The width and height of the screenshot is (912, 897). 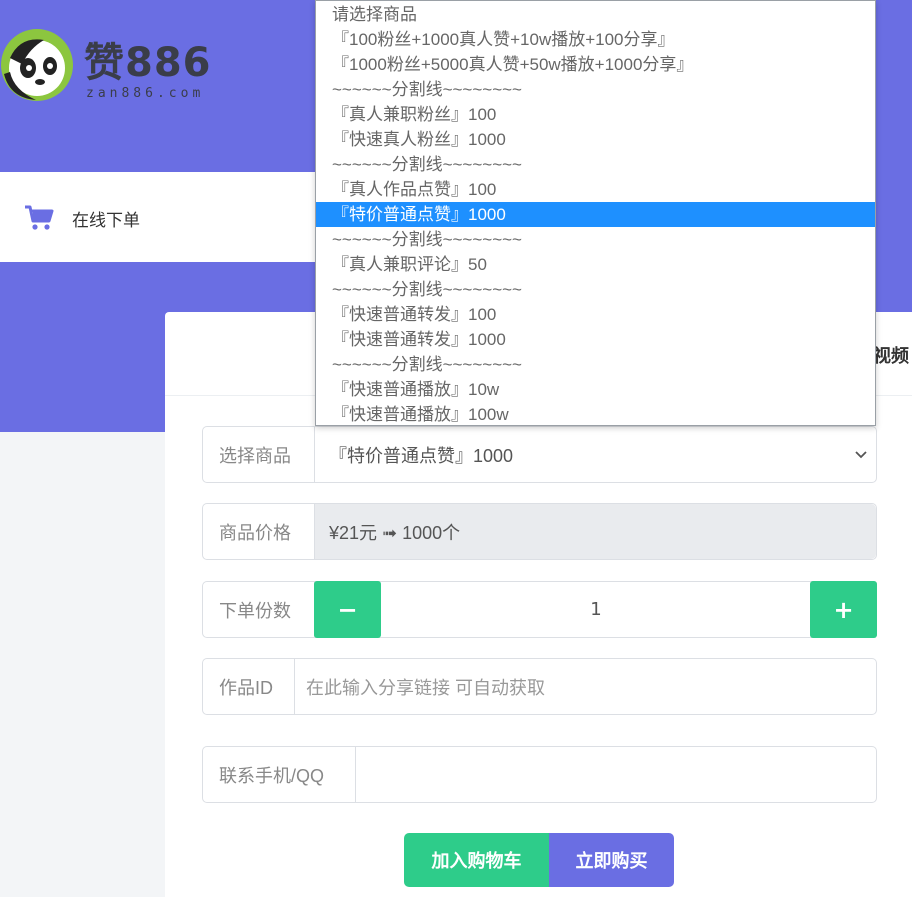 I want to click on brand-name: 赞886, so click(x=148, y=63).